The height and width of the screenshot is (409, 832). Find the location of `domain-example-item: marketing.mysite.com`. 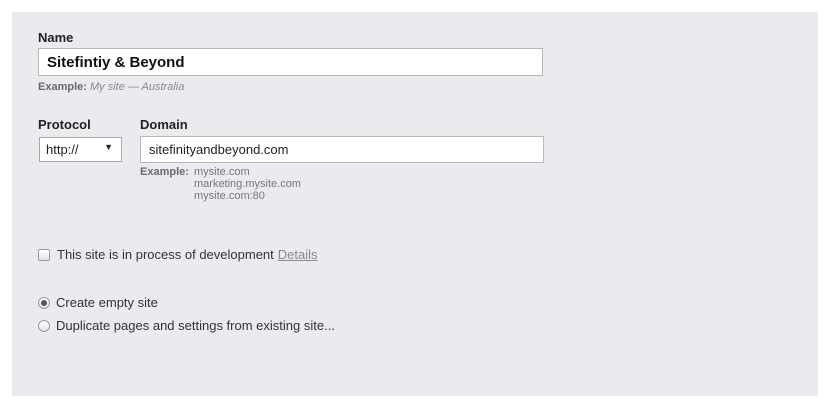

domain-example-item: marketing.mysite.com is located at coordinates (247, 184).